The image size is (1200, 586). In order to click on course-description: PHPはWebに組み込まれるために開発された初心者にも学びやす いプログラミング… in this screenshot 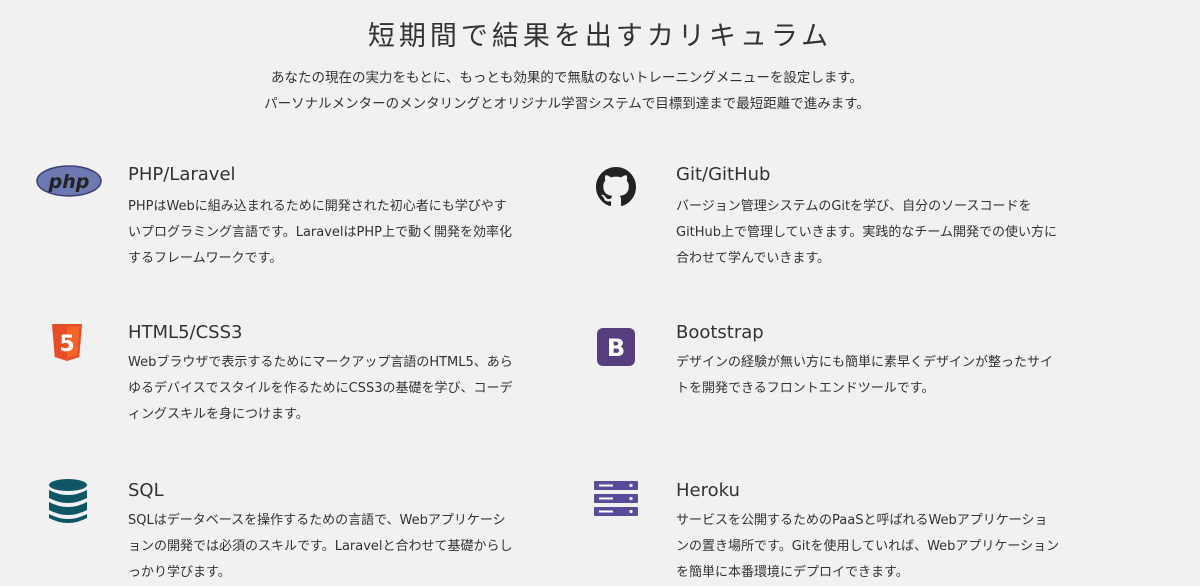, I will do `click(320, 232)`.